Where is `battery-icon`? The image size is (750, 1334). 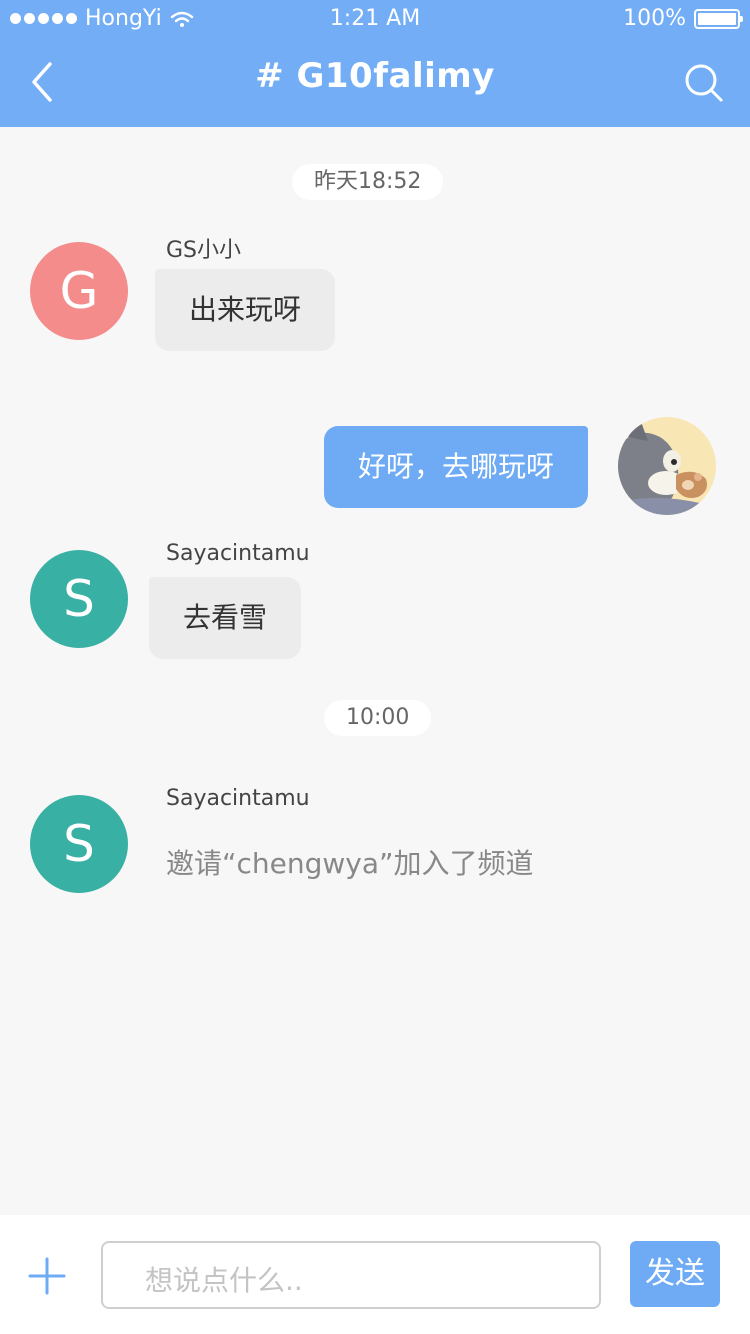 battery-icon is located at coordinates (718, 18).